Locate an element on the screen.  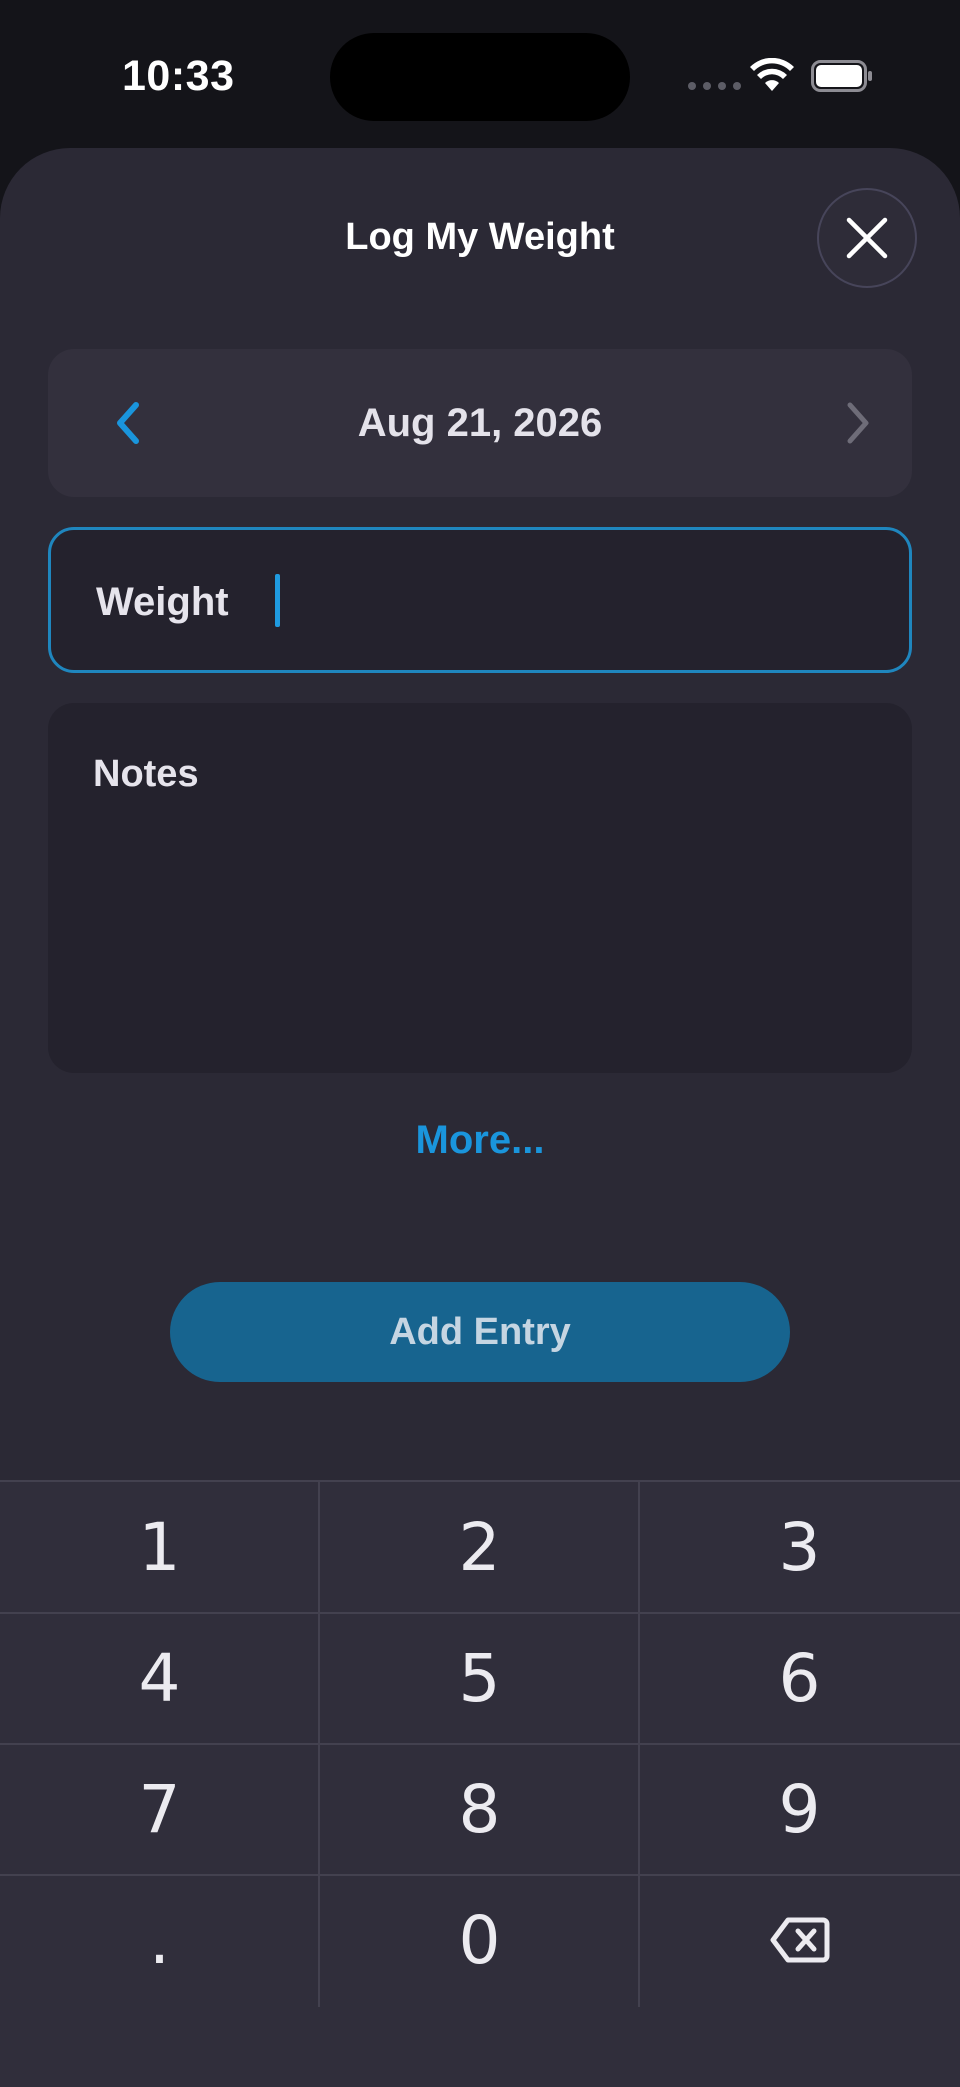
weight-field: Weight is located at coordinates (480, 600).